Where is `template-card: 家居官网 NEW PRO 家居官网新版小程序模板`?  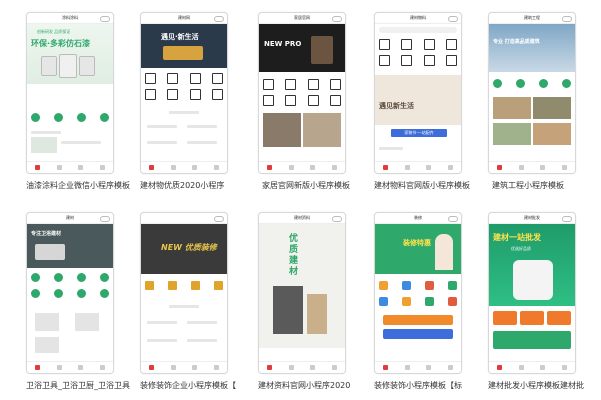 template-card: 家居官网 NEW PRO 家居官网新版小程序模板 is located at coordinates (308, 102).